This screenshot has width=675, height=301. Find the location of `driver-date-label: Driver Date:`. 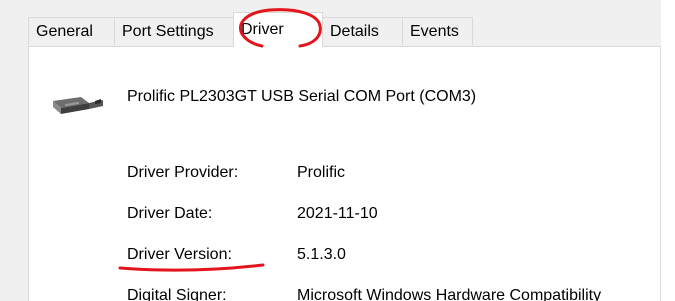

driver-date-label: Driver Date: is located at coordinates (170, 213).